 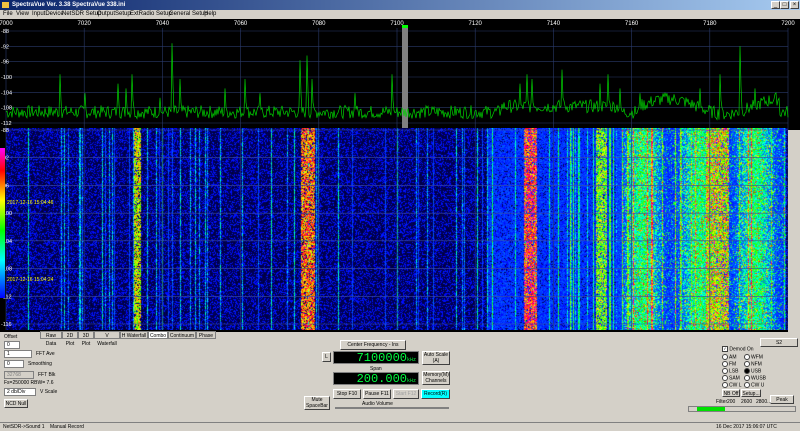 What do you see at coordinates (5, 5) in the screenshot?
I see `app-icon` at bounding box center [5, 5].